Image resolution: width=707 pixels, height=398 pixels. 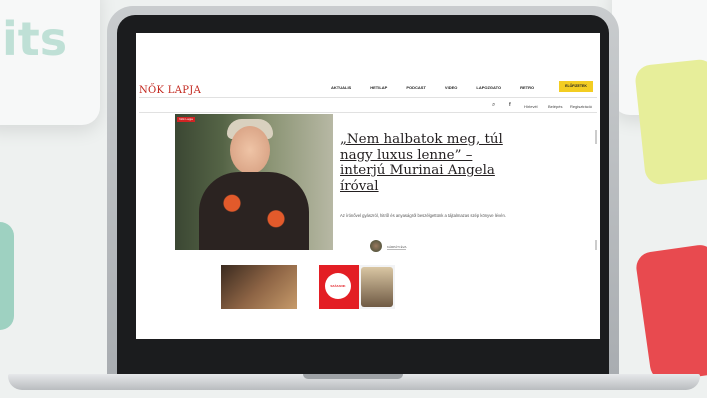 What do you see at coordinates (338, 286) in the screenshot?
I see `thumbnail-label: SZÁZADIK SZÜLETÉSNAPJA` at bounding box center [338, 286].